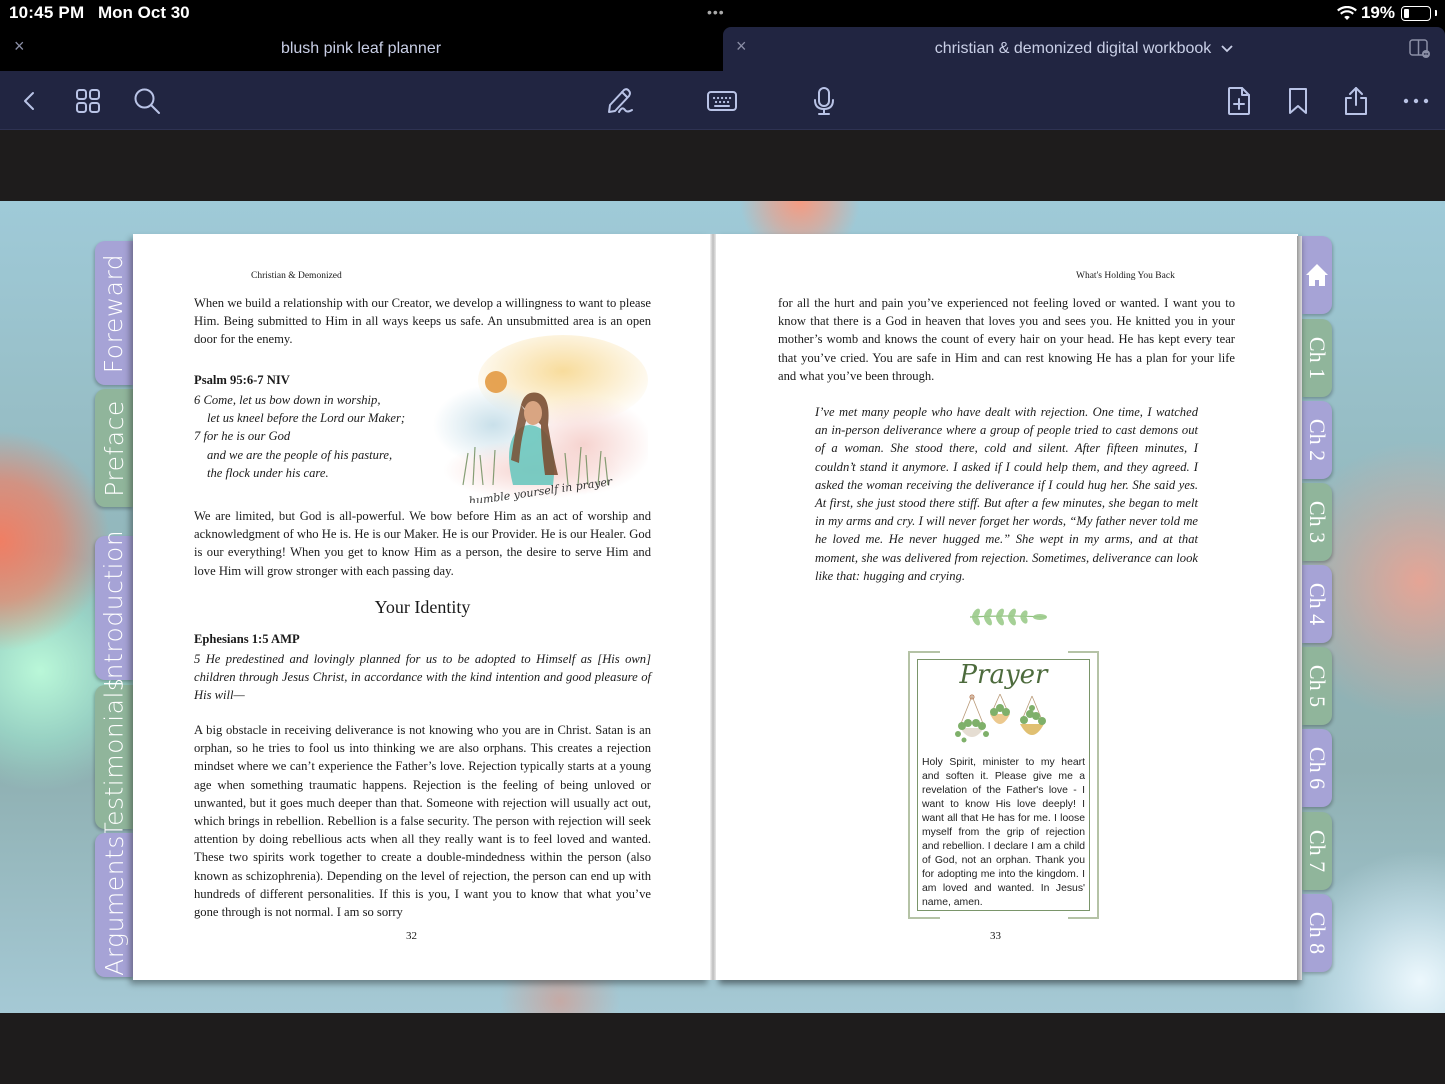  Describe the element at coordinates (1227, 49) in the screenshot. I see `chevron-down-icon` at that location.